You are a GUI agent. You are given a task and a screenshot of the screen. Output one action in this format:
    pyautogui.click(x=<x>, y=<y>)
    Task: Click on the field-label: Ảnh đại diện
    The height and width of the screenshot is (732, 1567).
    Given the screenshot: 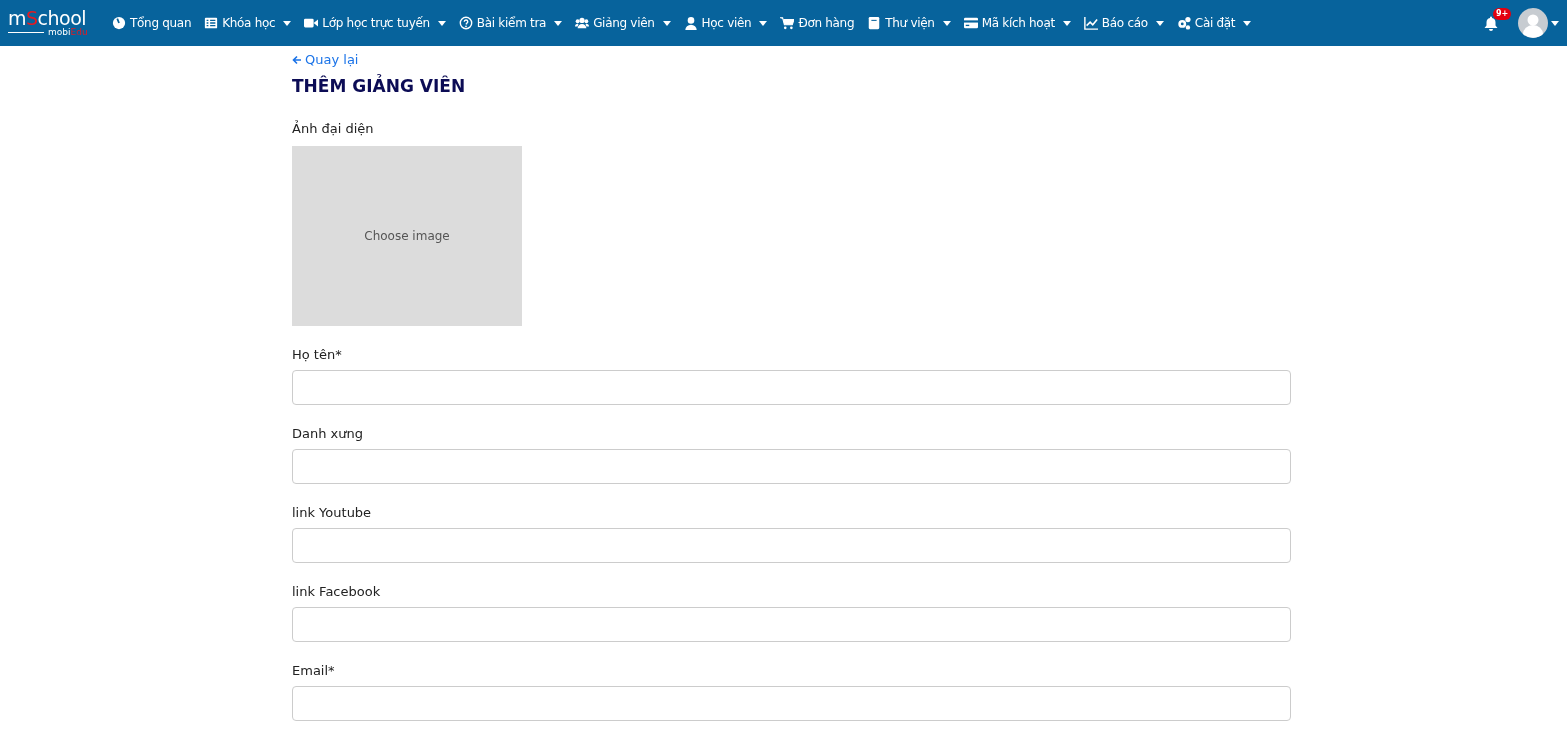 What is the action you would take?
    pyautogui.click(x=333, y=128)
    